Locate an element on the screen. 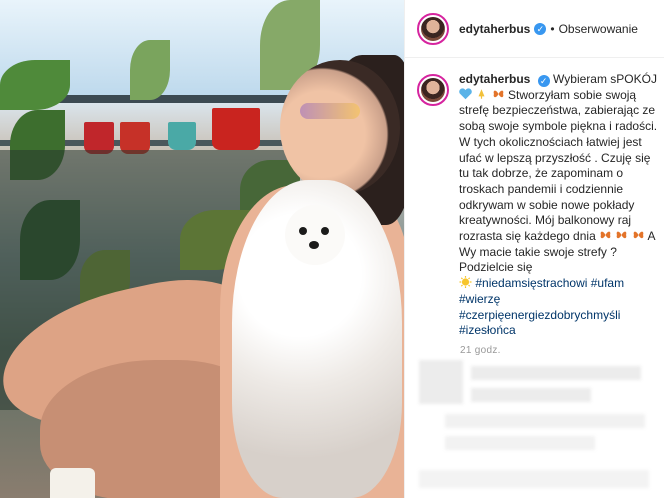 The image size is (664, 498). blue-heart-emoji is located at coordinates (465, 93).